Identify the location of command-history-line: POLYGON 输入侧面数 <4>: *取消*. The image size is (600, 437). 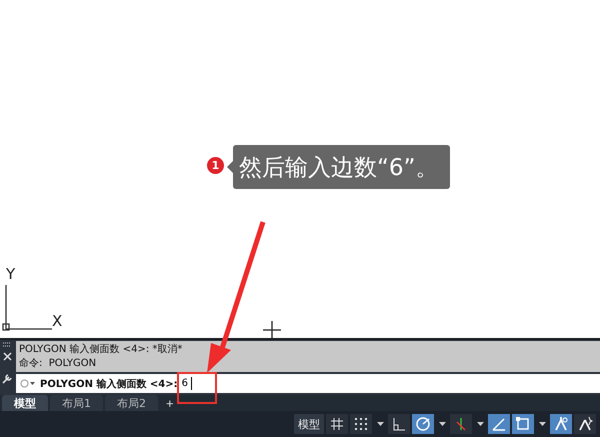
(101, 349).